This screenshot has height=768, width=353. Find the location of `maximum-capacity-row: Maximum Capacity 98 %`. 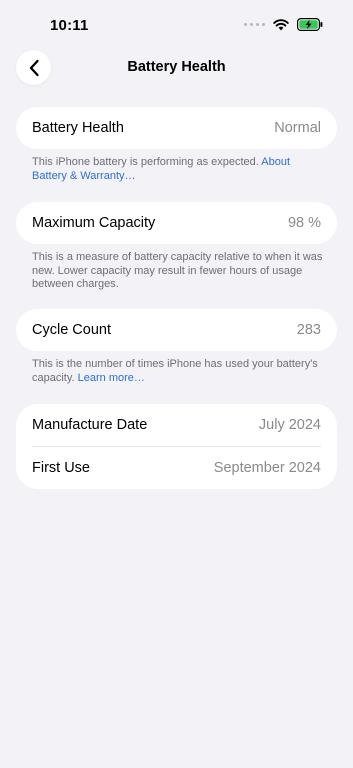

maximum-capacity-row: Maximum Capacity 98 % is located at coordinates (176, 223).